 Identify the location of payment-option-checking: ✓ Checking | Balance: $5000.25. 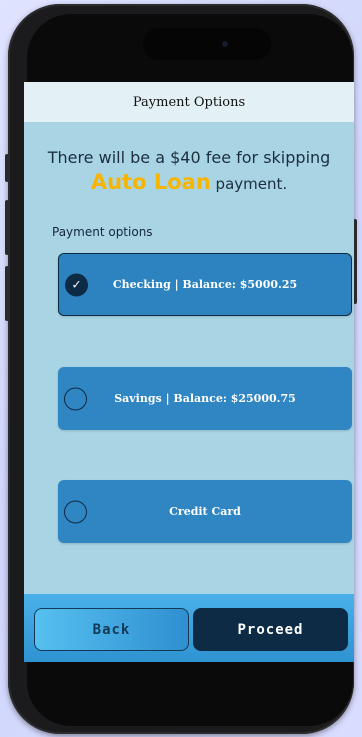
(205, 284).